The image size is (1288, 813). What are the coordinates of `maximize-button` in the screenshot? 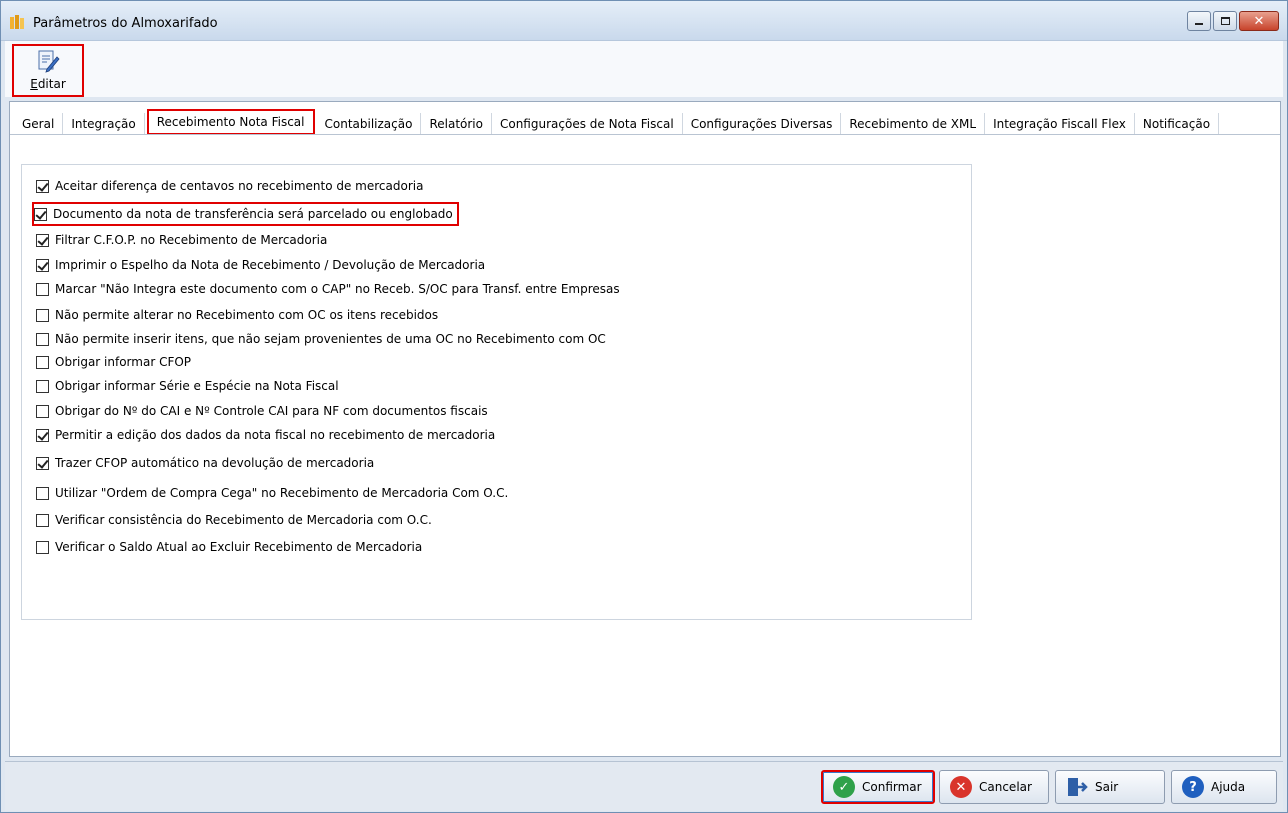 It's located at (1225, 21).